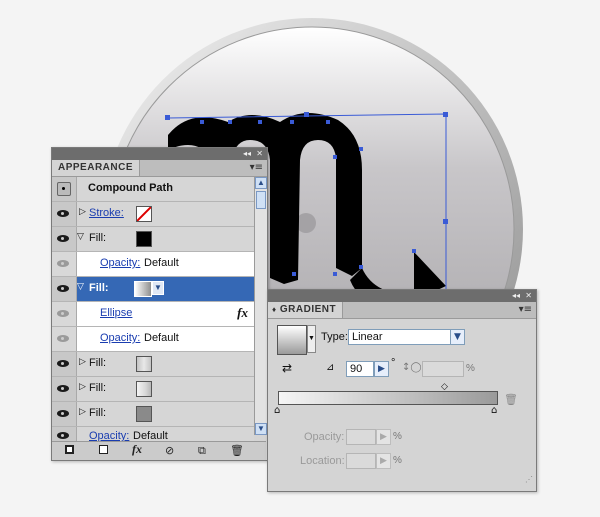 The height and width of the screenshot is (517, 600). What do you see at coordinates (381, 369) in the screenshot?
I see `angle-stepper-icon: ▶` at bounding box center [381, 369].